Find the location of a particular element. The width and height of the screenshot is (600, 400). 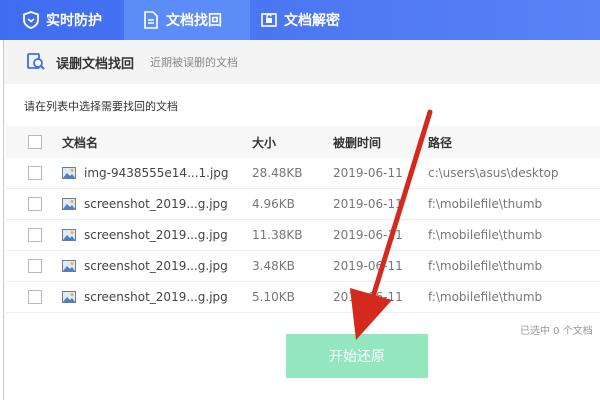

unlock-document-icon is located at coordinates (269, 20).